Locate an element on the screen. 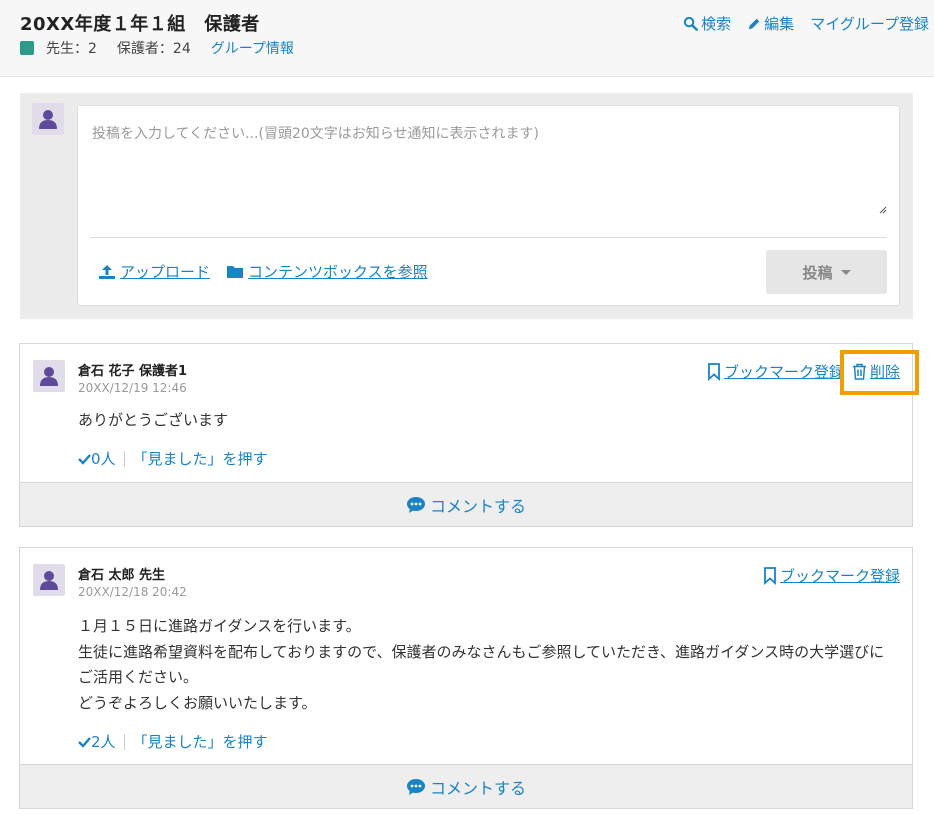 The width and height of the screenshot is (934, 815). composer-tools: アップロード コンテンツボックスを参照 is located at coordinates (271, 271).